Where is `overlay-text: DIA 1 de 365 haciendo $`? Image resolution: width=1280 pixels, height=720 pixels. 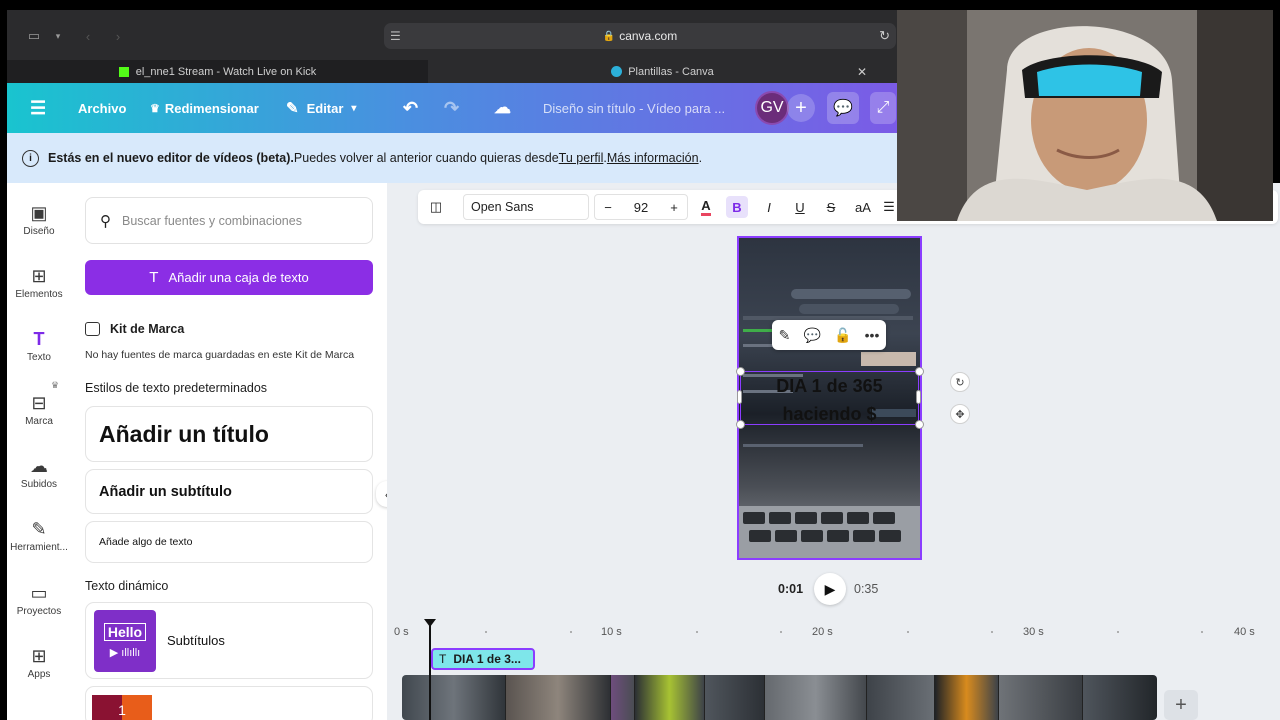 overlay-text: DIA 1 de 365 haciendo $ is located at coordinates (829, 400).